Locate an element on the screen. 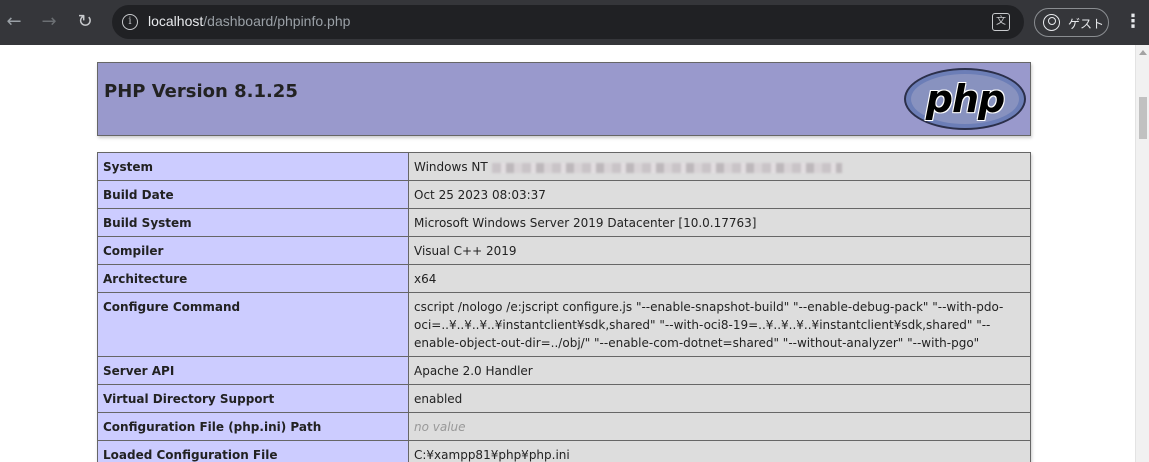  url-text: localhost/dashboard/phpinfo.php is located at coordinates (249, 21).